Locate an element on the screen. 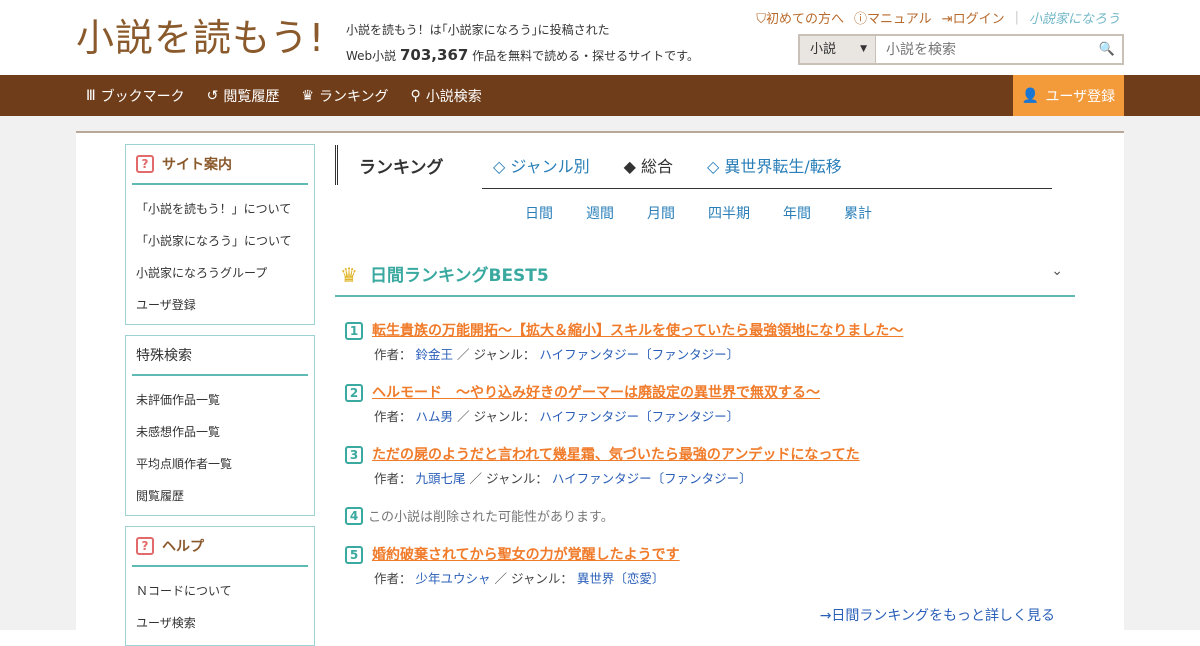 The height and width of the screenshot is (646, 1200). period-daily: 日間 is located at coordinates (539, 213).